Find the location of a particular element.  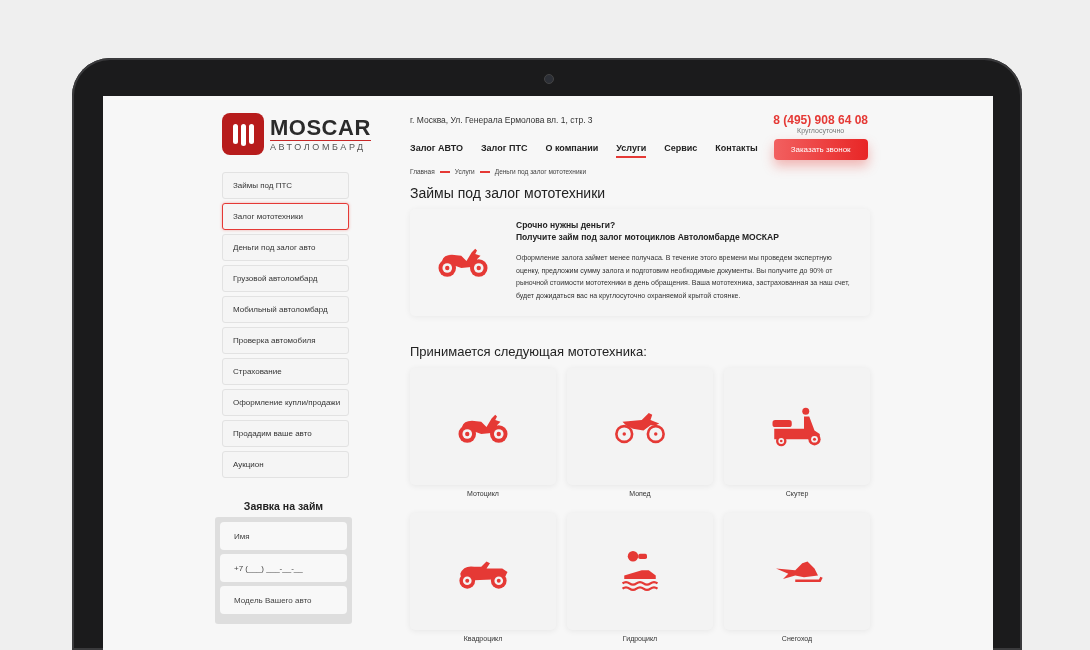

nav-tab: Сервис is located at coordinates (681, 150).